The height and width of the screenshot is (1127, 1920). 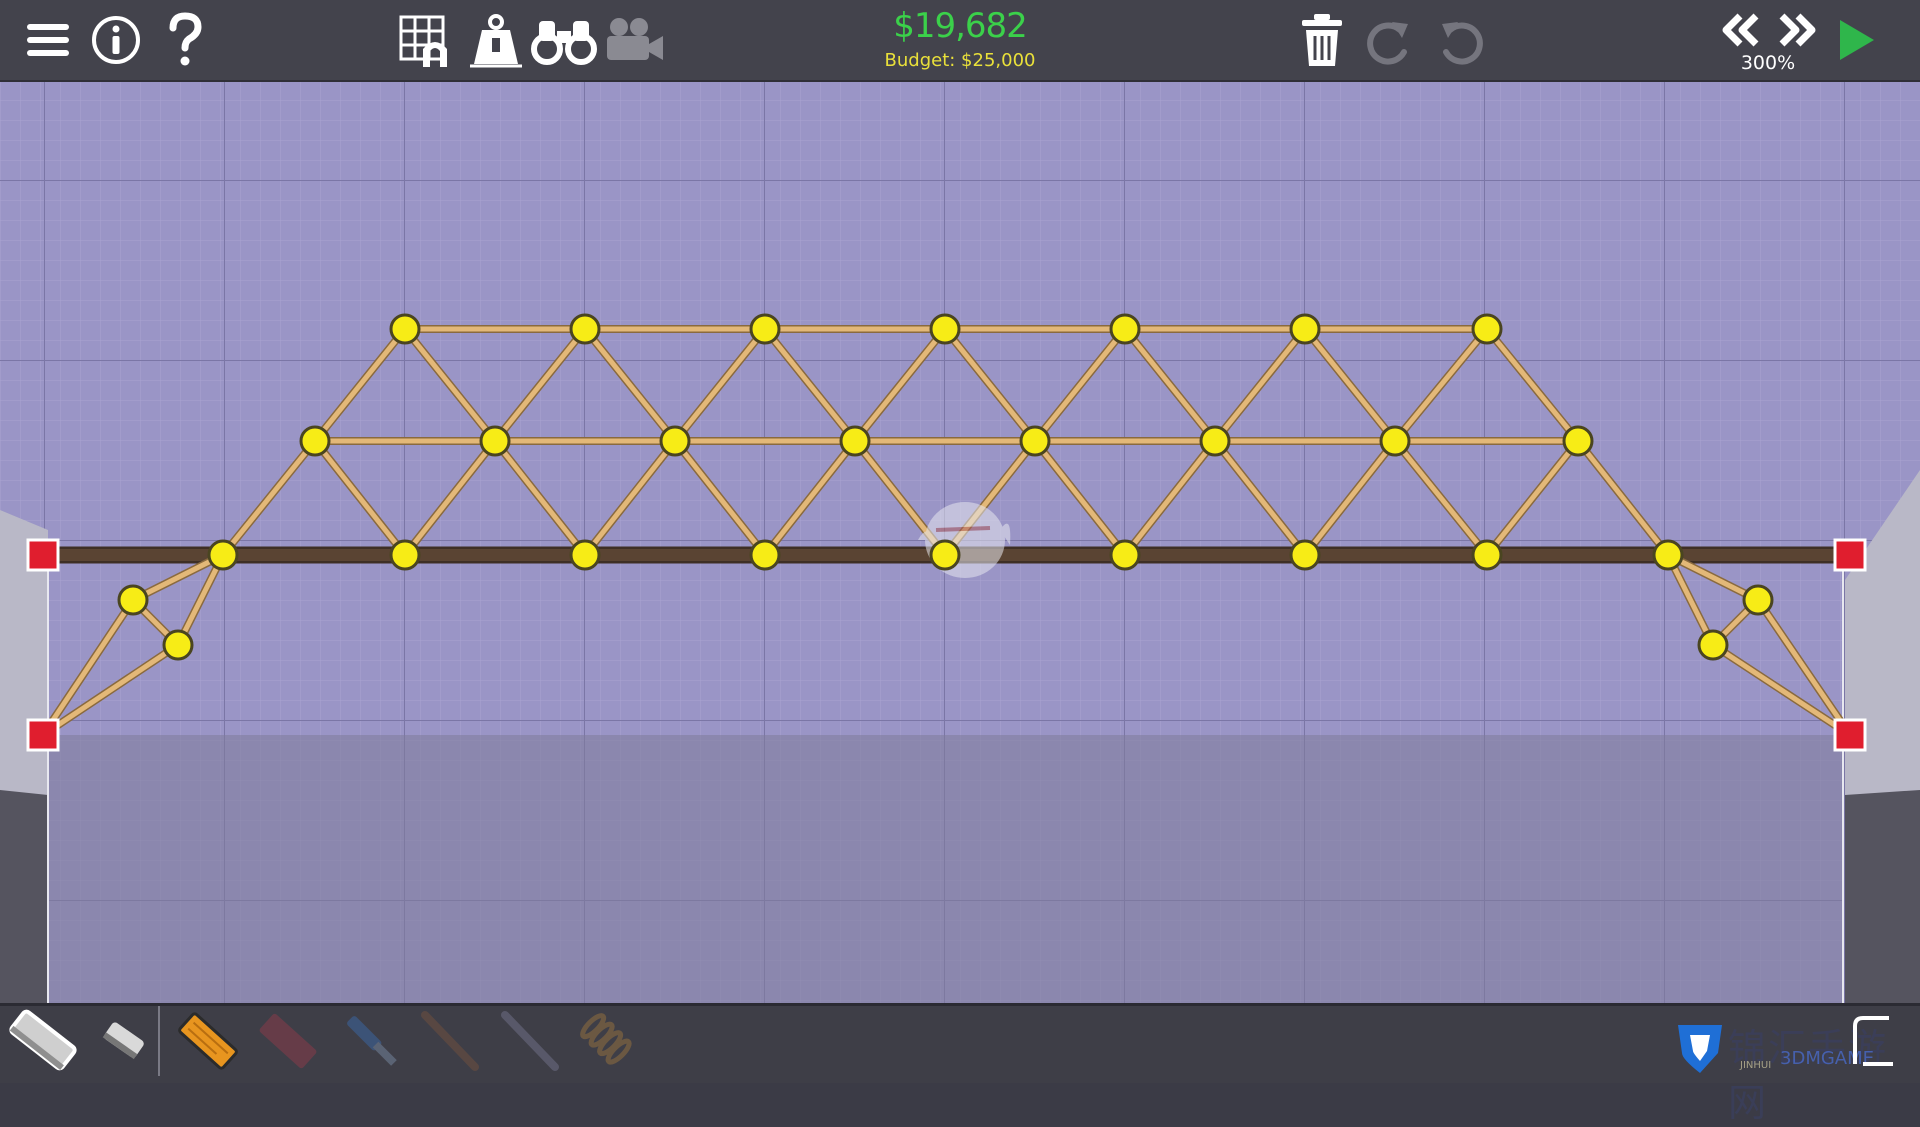 I want to click on redo-icon, so click(x=1390, y=40).